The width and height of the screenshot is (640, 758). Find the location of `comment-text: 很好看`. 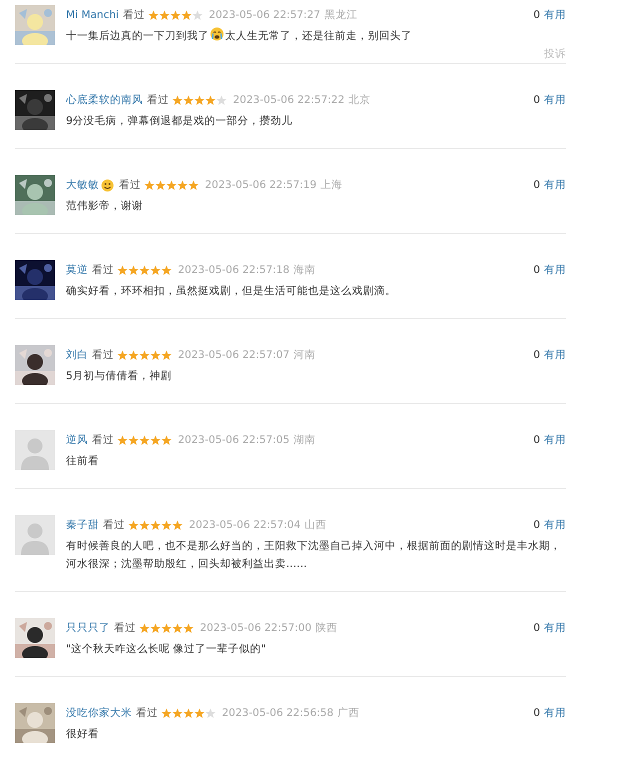

comment-text: 很好看 is located at coordinates (82, 734).